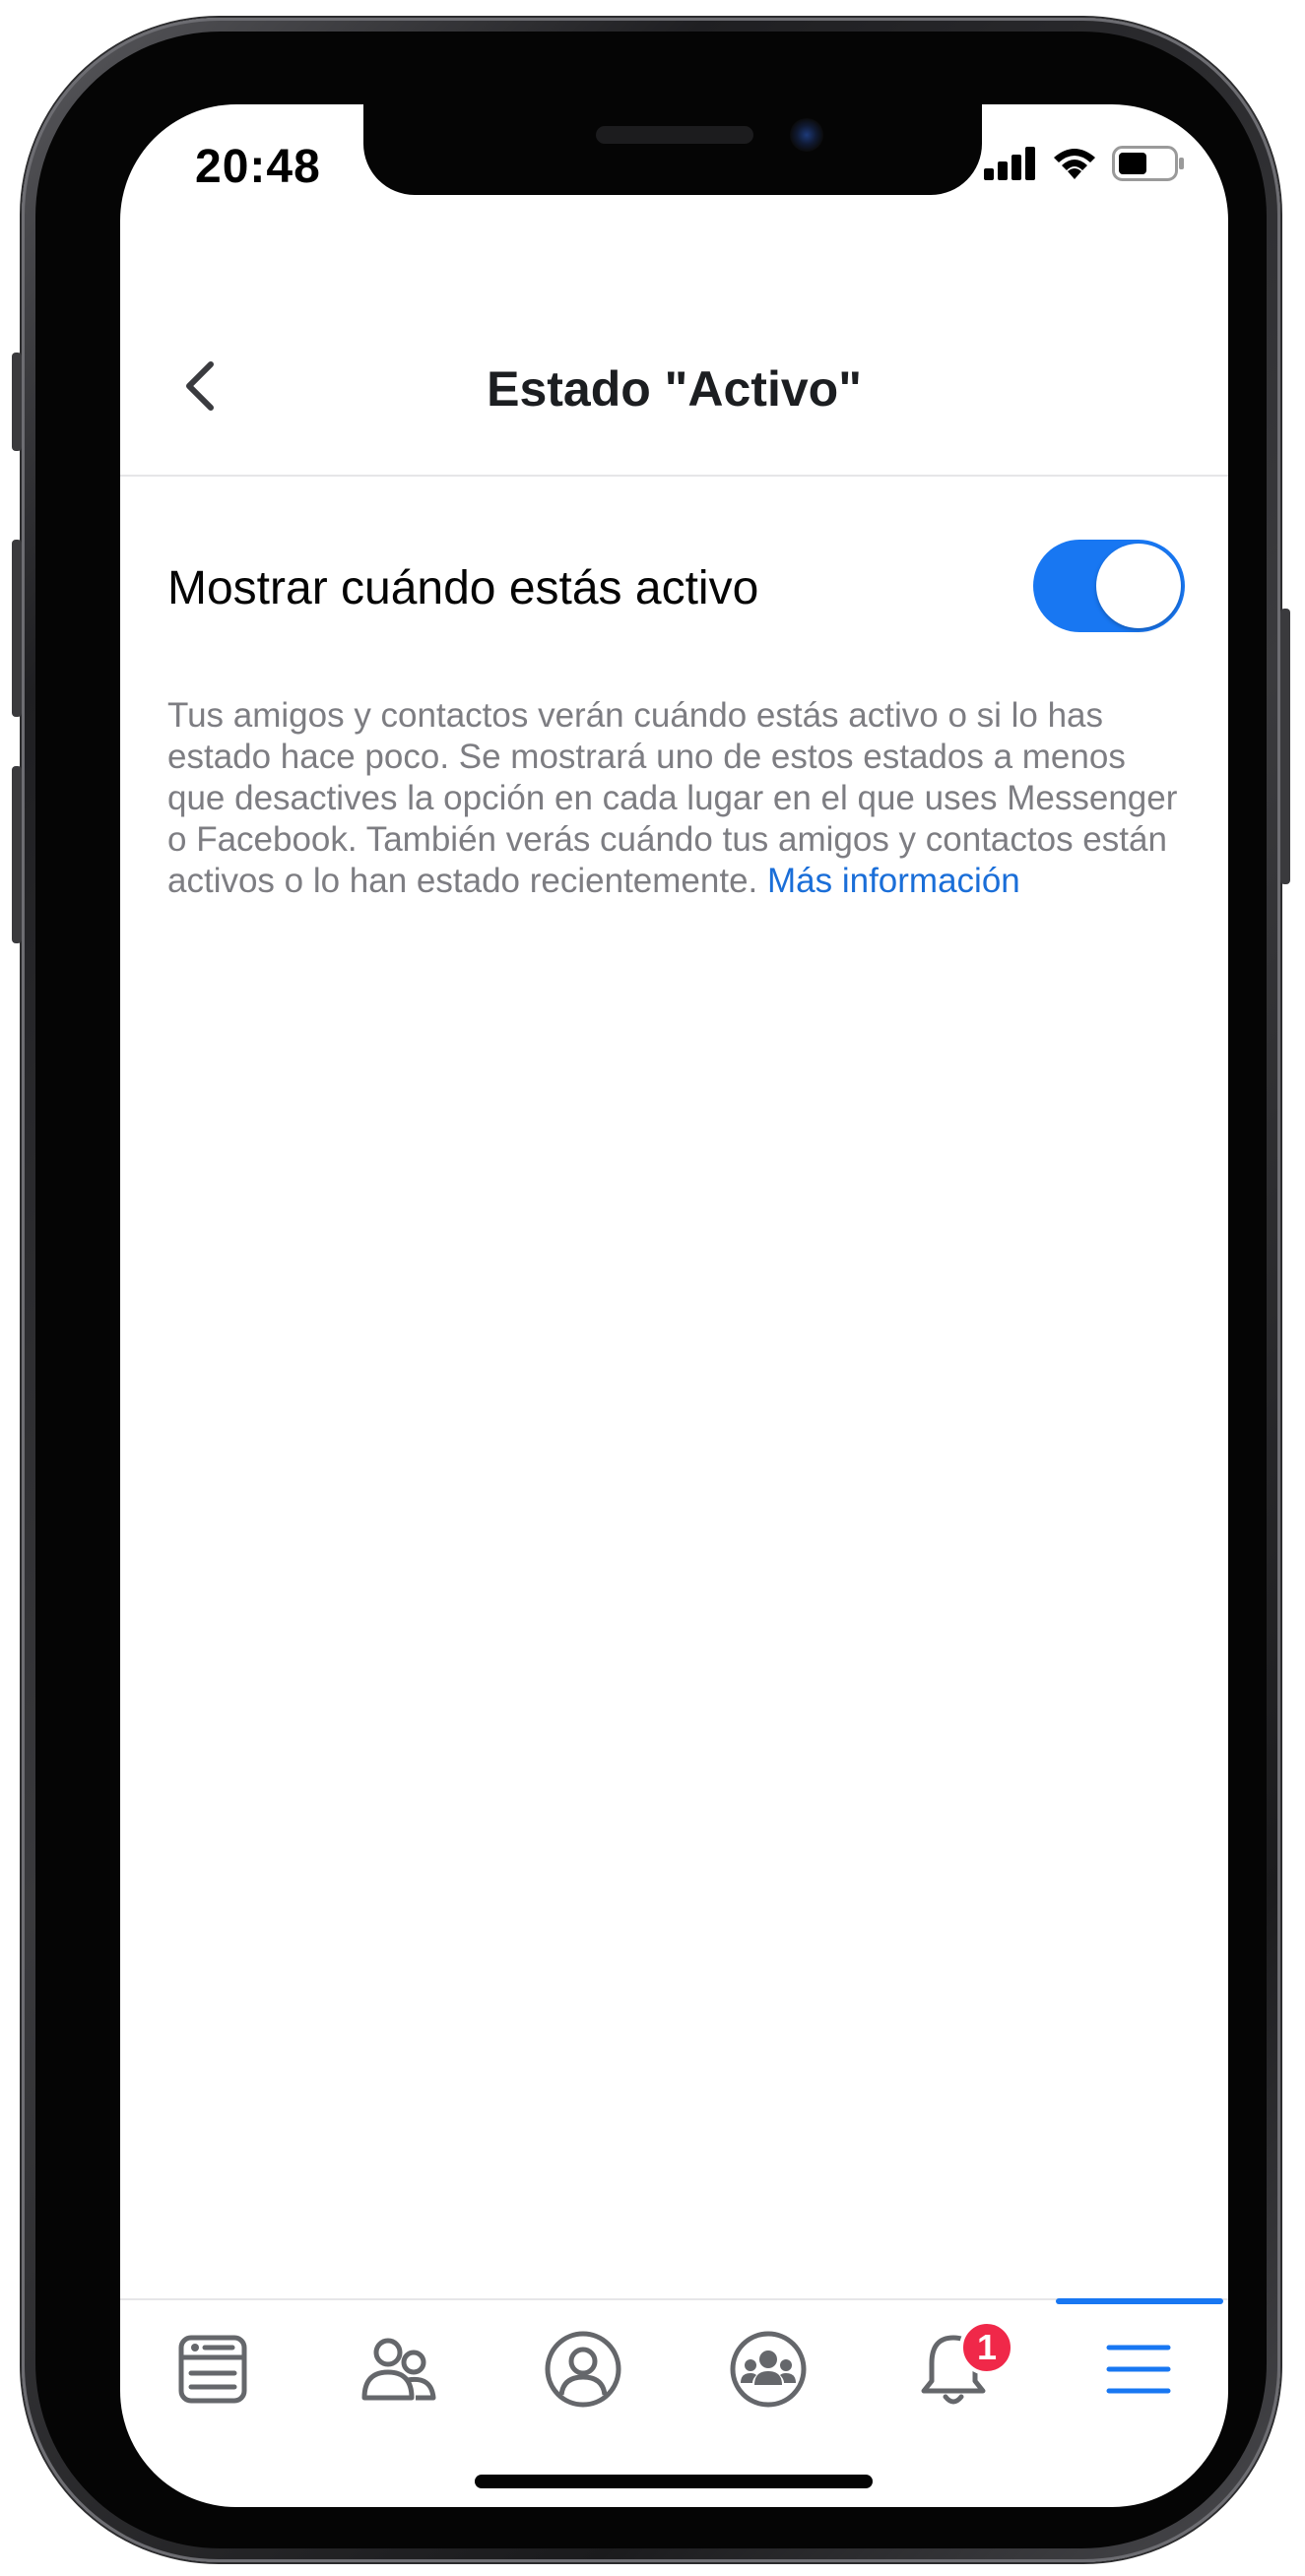 The width and height of the screenshot is (1305, 2576). I want to click on menu-icon, so click(1138, 2369).